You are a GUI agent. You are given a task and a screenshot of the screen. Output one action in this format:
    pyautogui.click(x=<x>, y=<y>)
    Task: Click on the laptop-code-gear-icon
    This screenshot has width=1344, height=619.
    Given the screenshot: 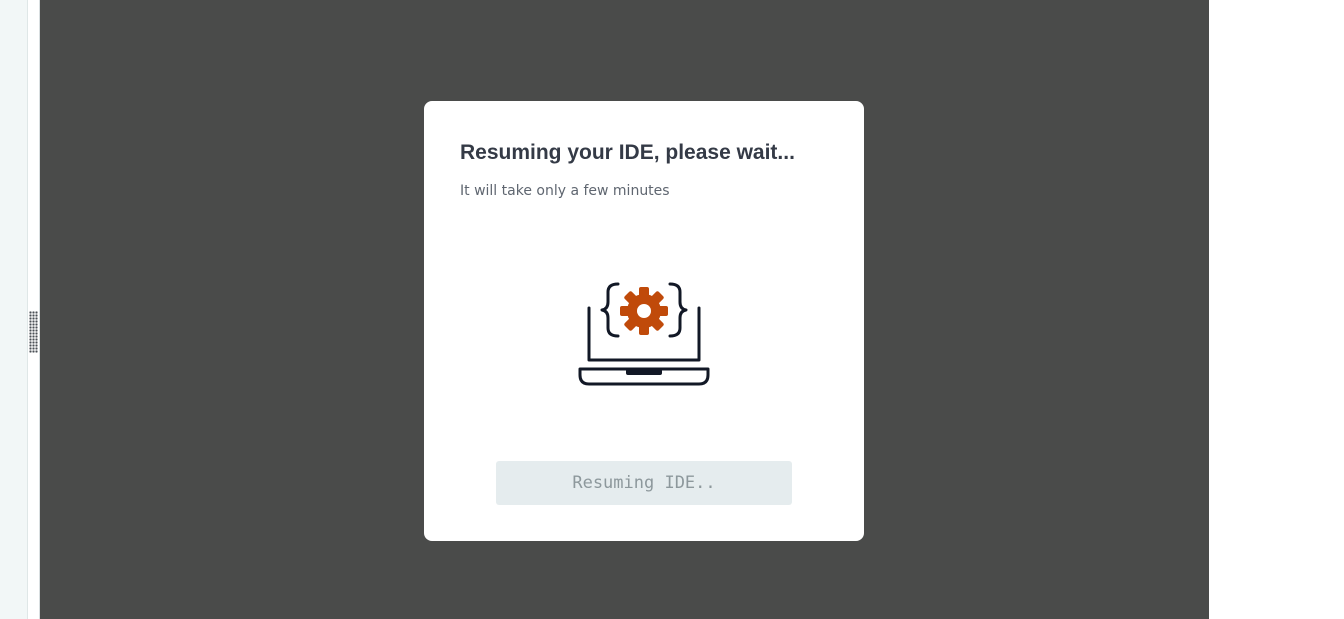 What is the action you would take?
    pyautogui.click(x=644, y=334)
    